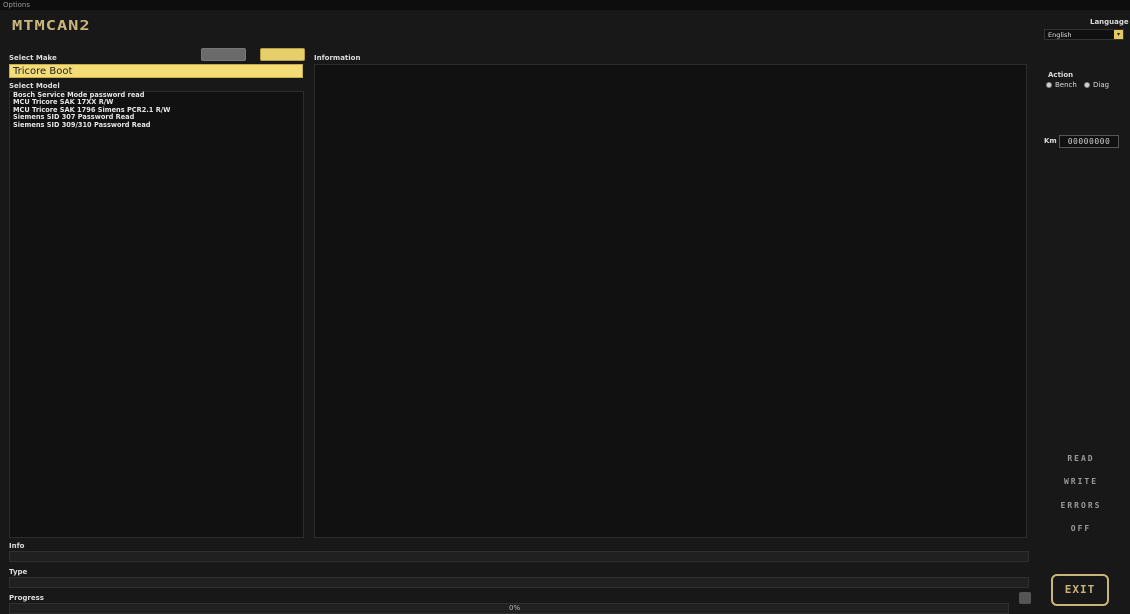 This screenshot has height=614, width=1130. Describe the element at coordinates (282, 54) in the screenshot. I see `connect-button` at that location.